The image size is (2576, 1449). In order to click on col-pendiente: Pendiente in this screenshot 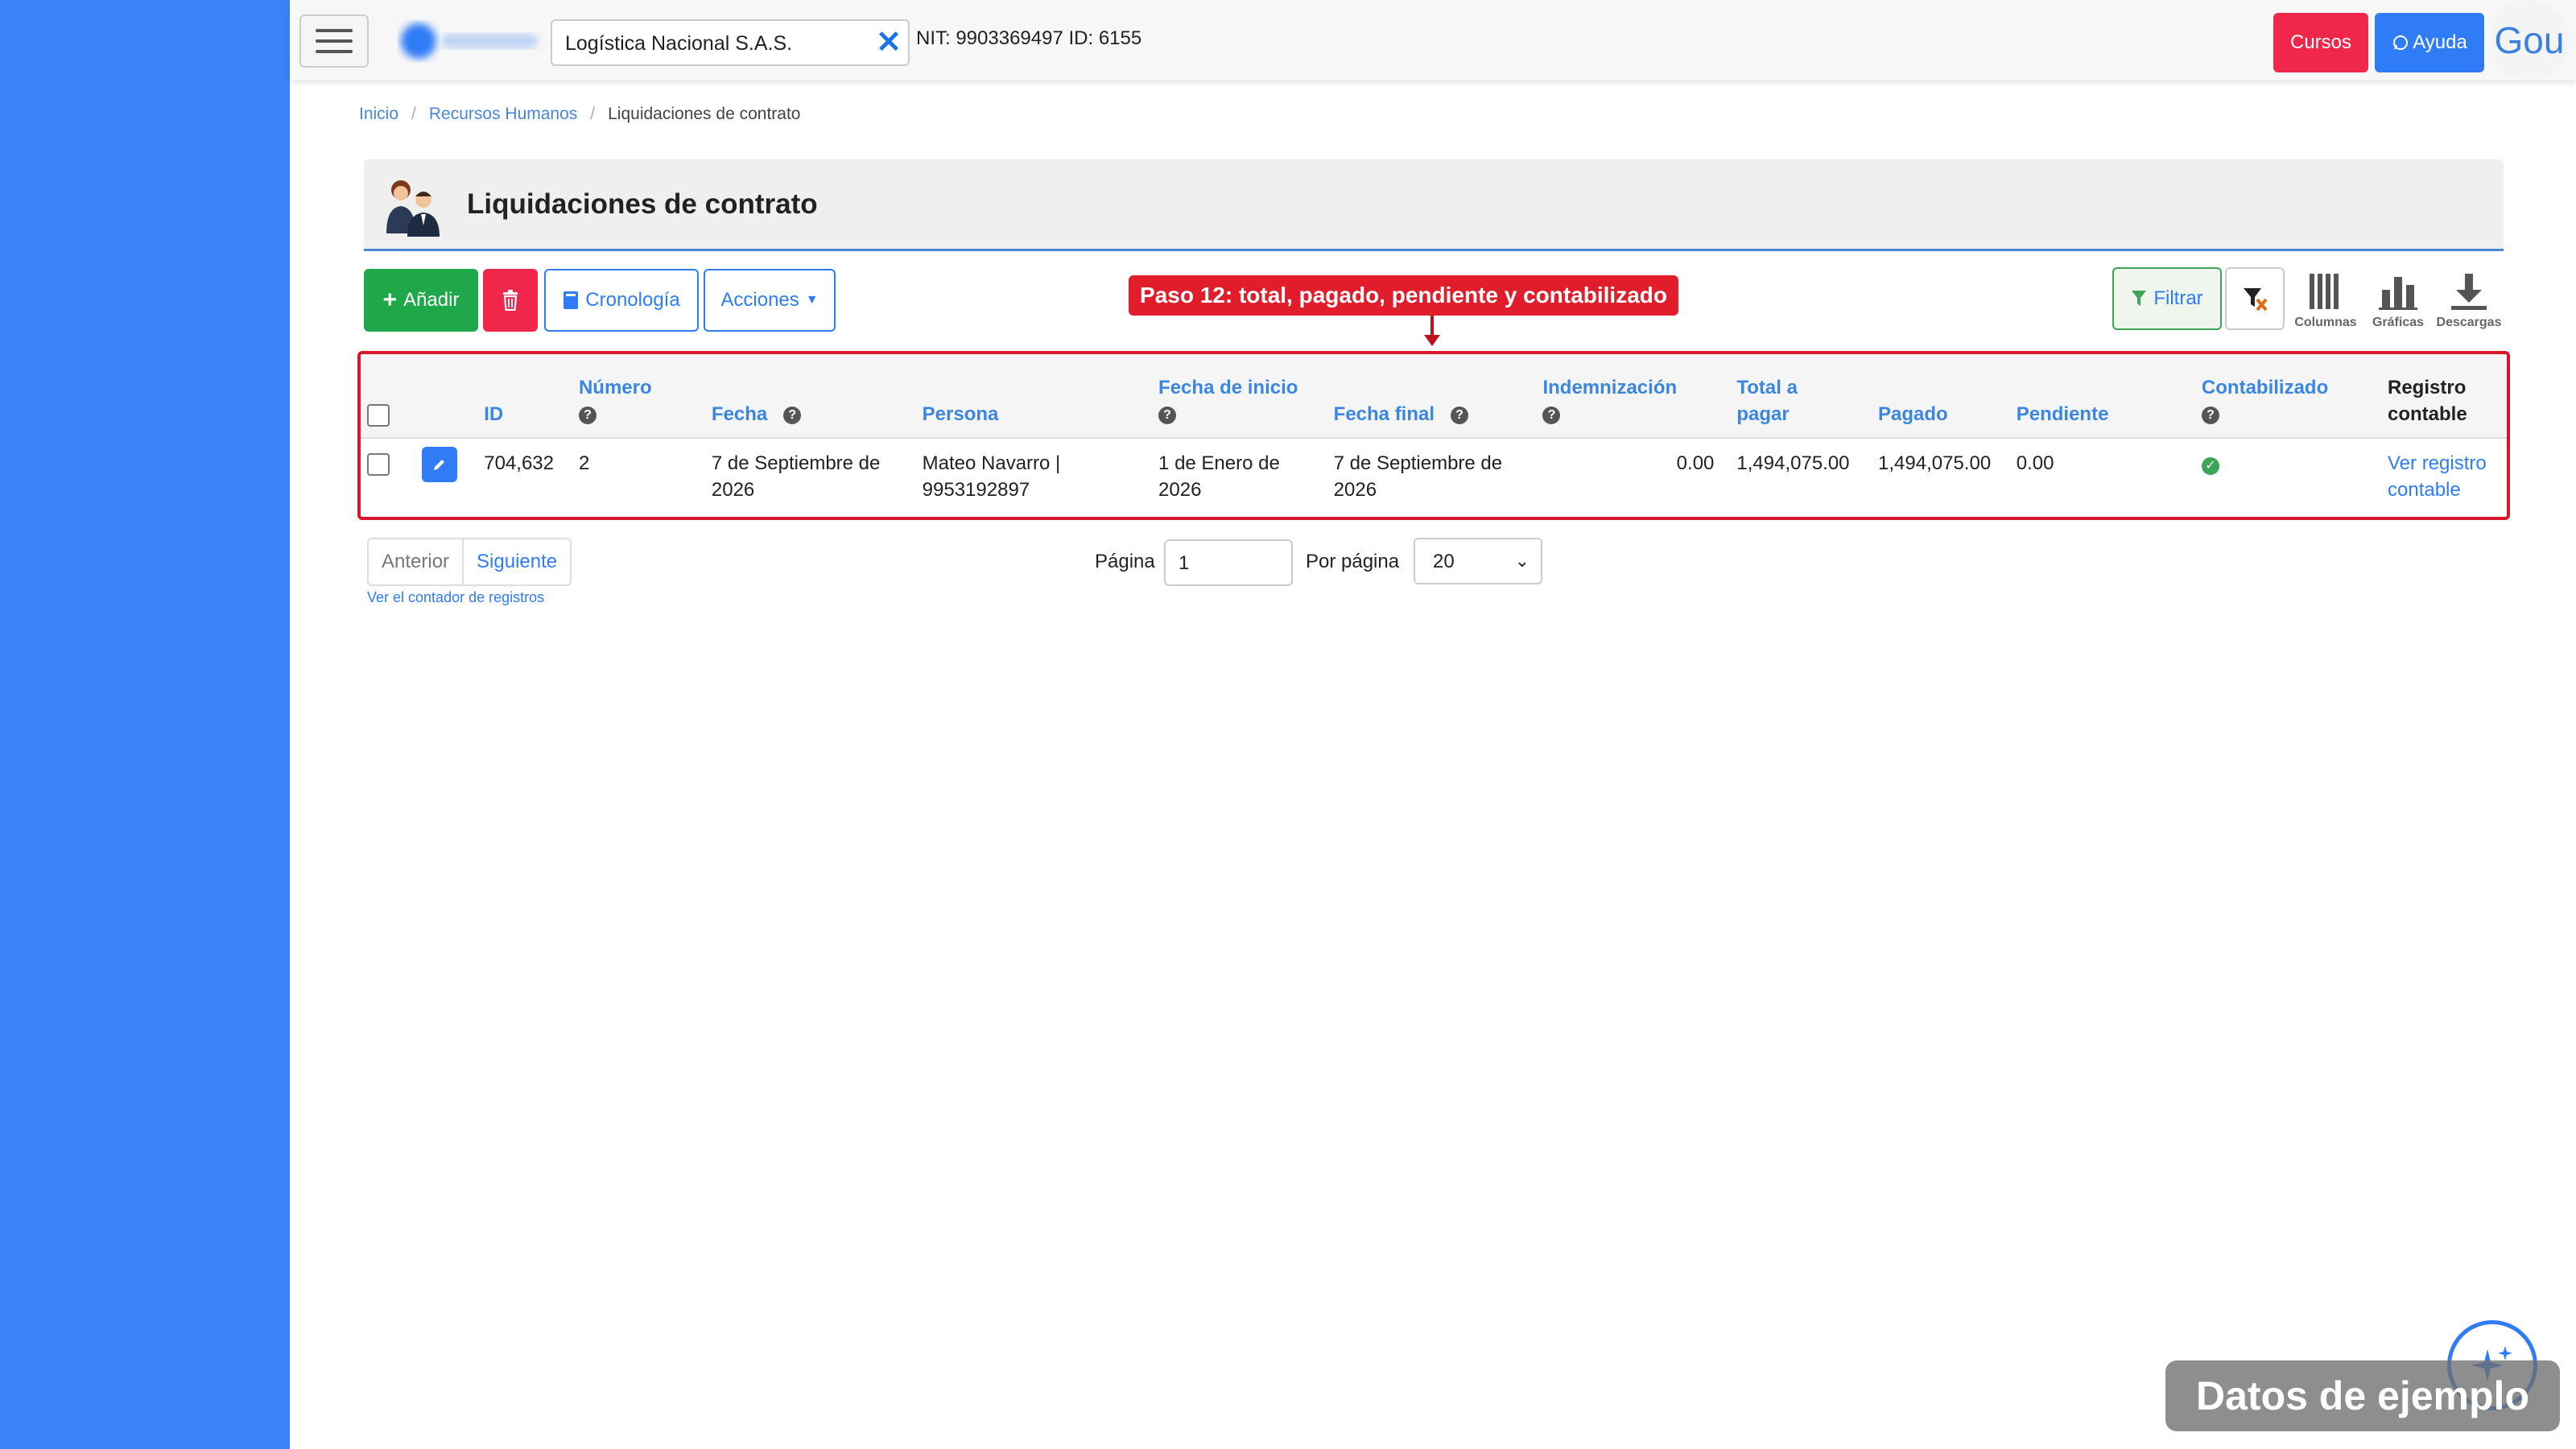, I will do `click(2102, 396)`.